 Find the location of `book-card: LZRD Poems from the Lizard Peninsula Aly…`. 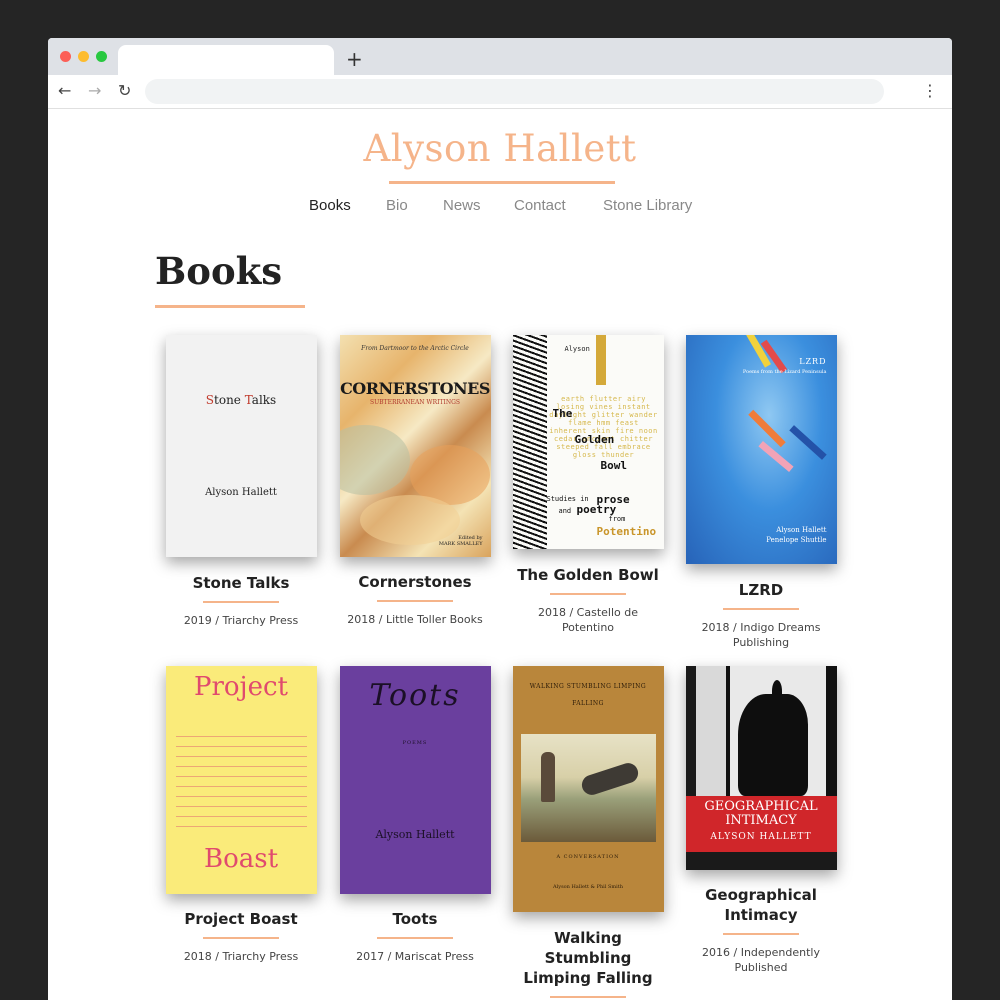

book-card: LZRD Poems from the Lizard Peninsula Aly… is located at coordinates (761, 492).